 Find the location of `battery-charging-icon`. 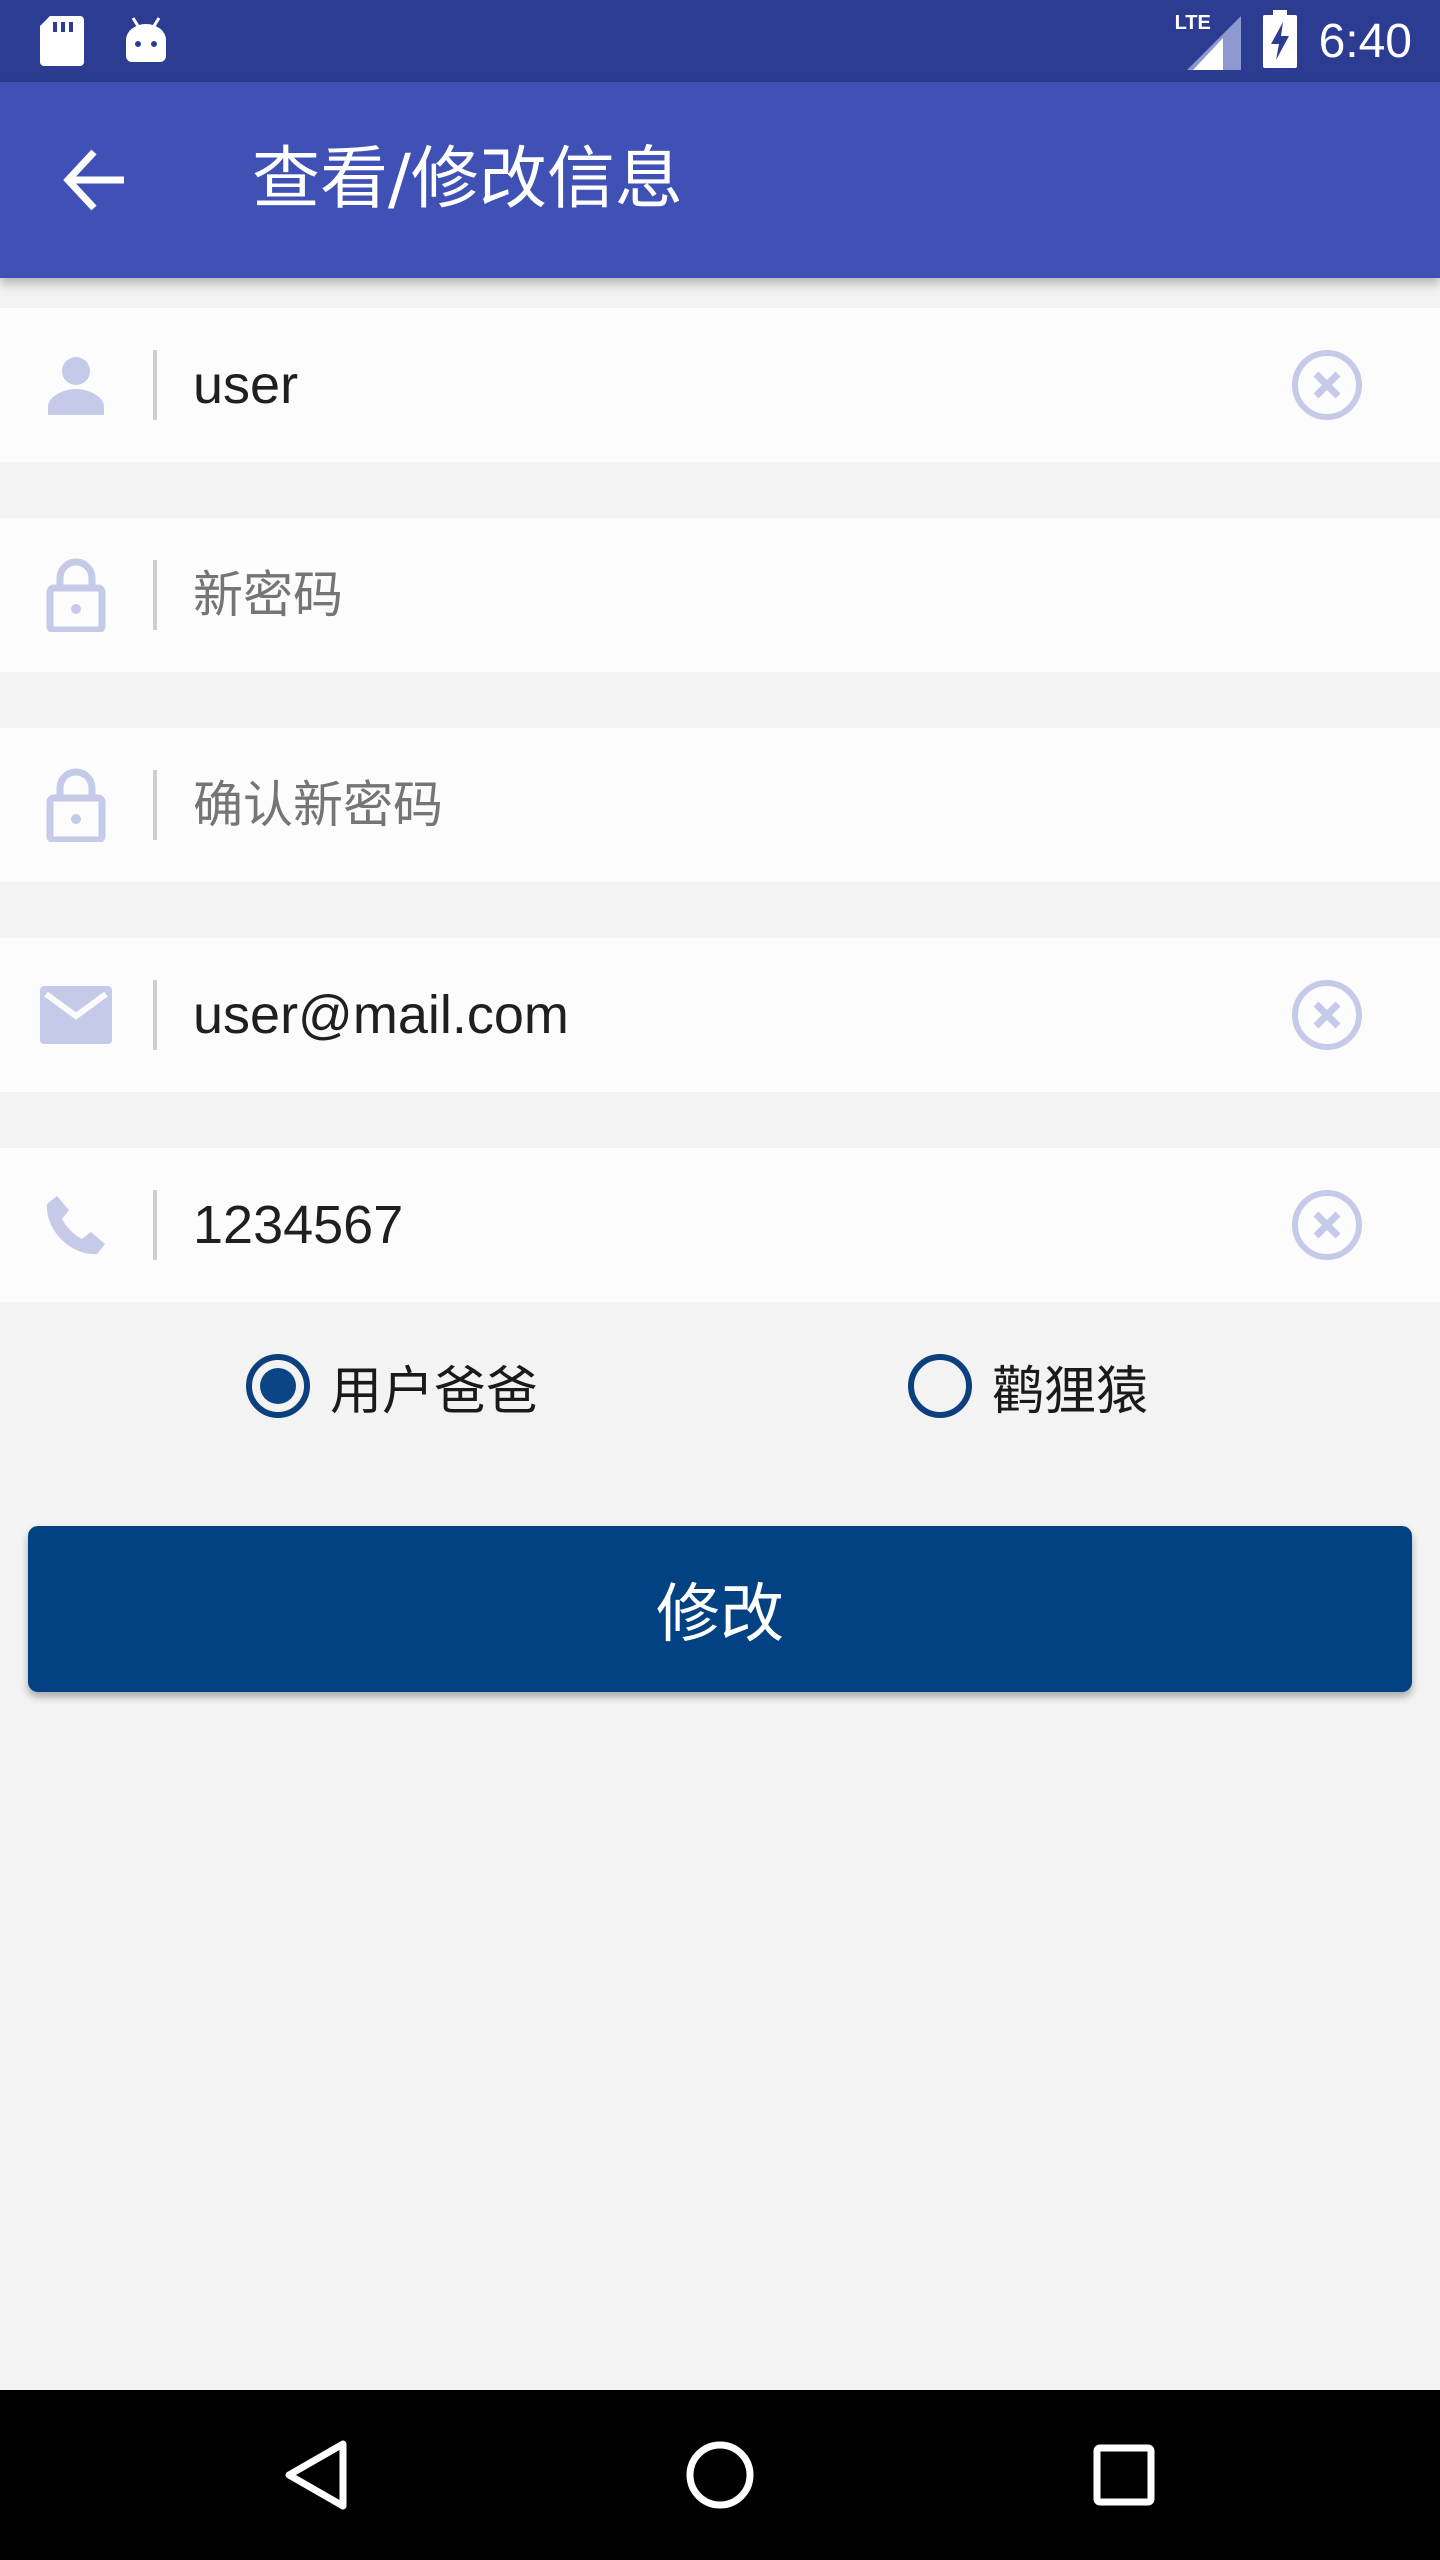

battery-charging-icon is located at coordinates (1279, 41).